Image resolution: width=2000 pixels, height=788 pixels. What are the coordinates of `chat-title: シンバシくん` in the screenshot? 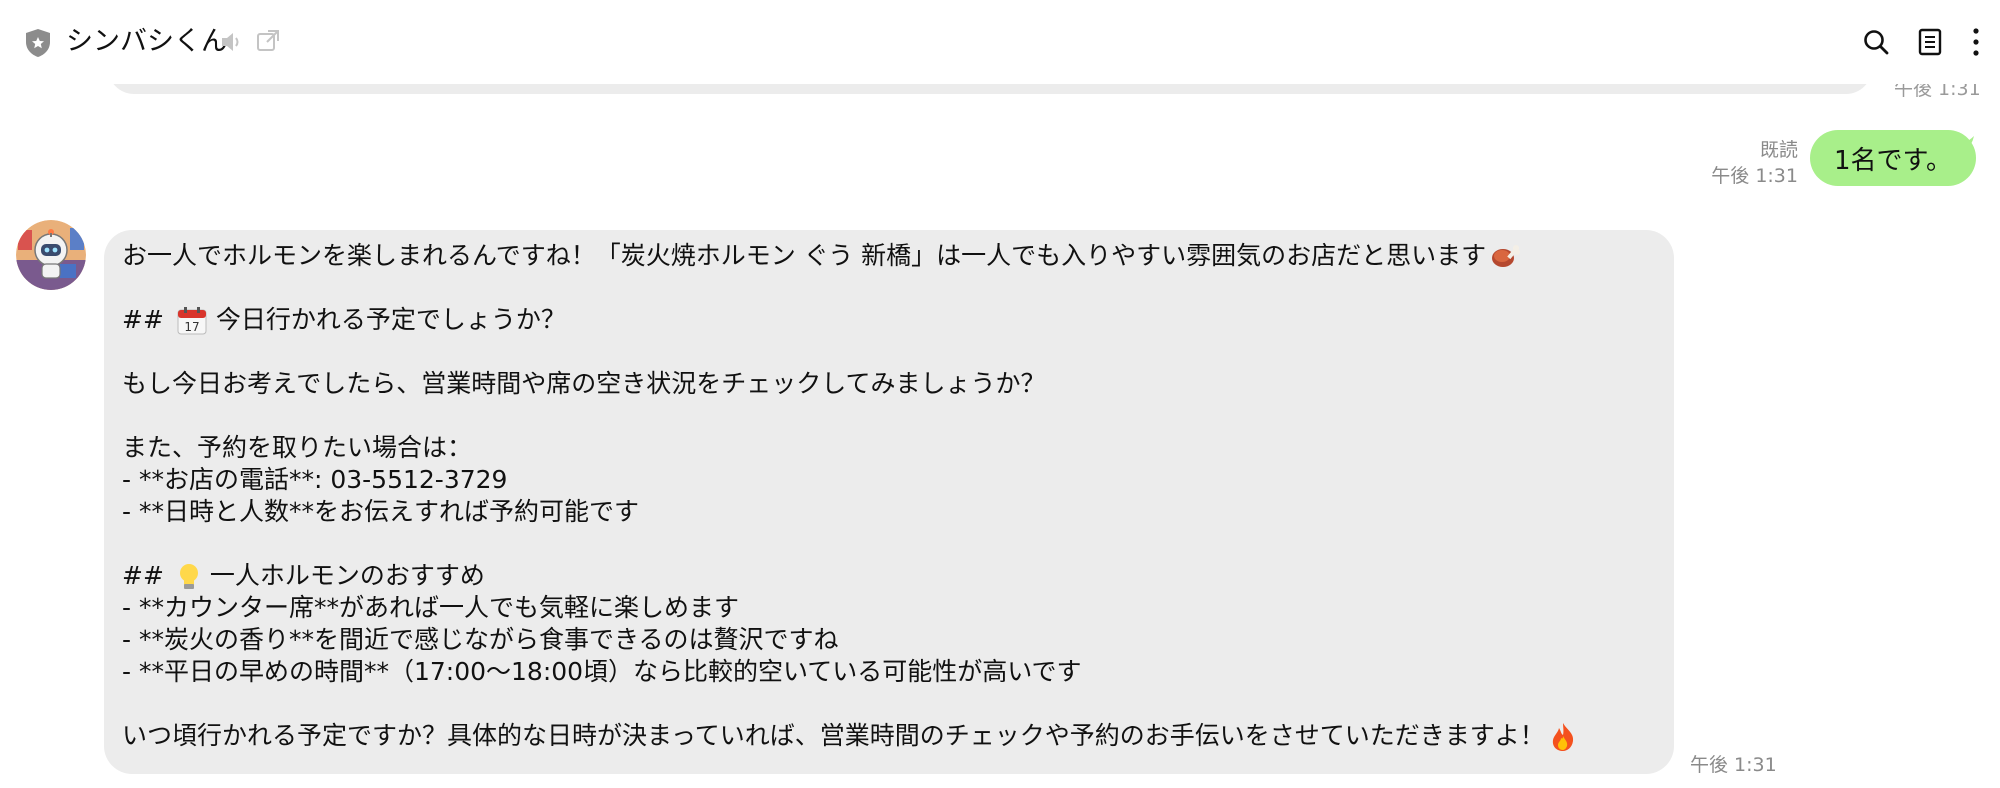 It's located at (147, 41).